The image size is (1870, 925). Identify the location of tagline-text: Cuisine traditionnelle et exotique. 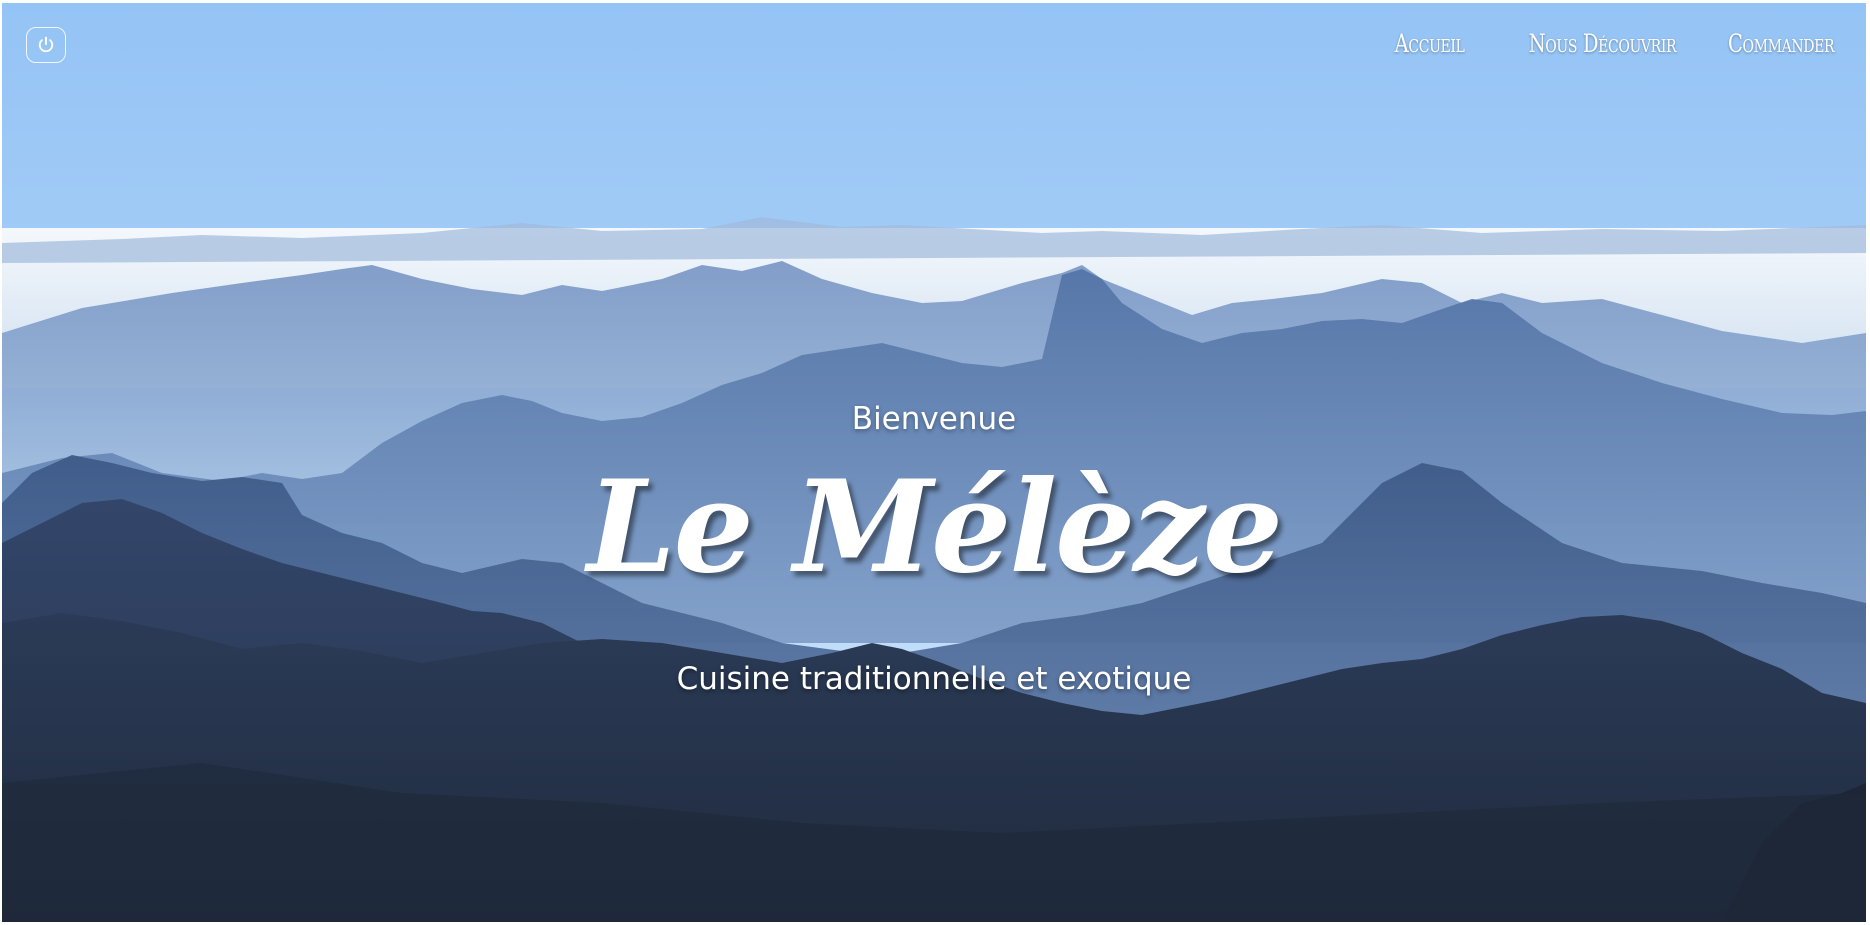
(934, 679).